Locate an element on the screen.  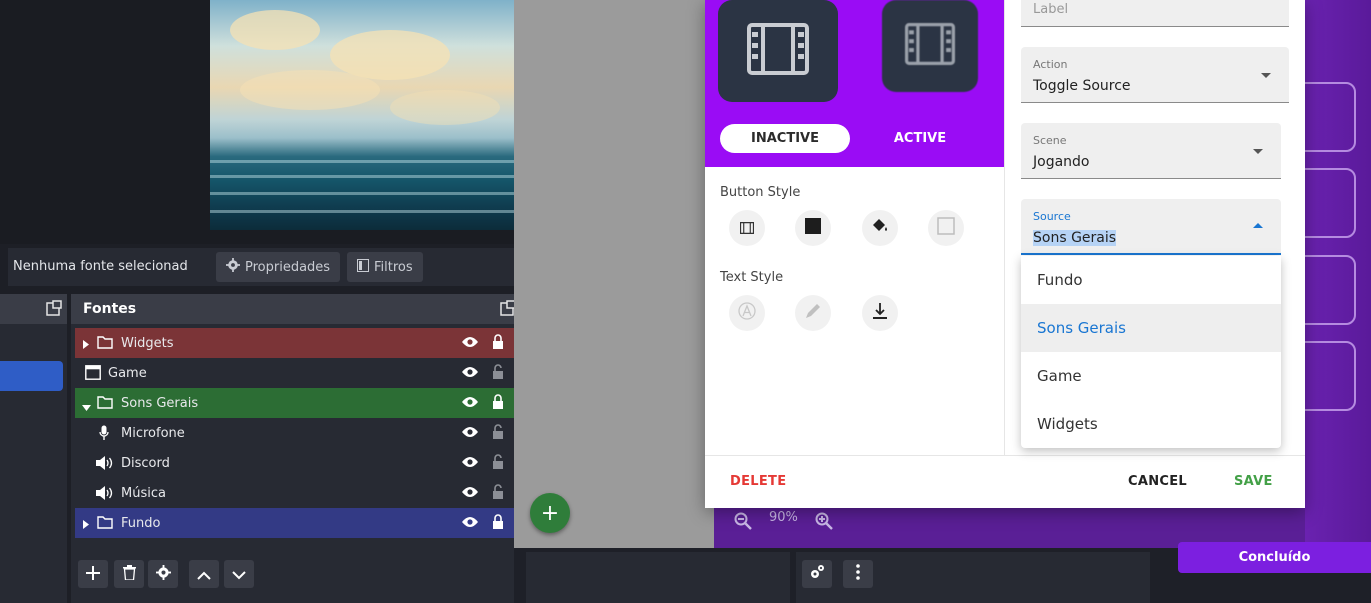
window-icon is located at coordinates (93, 374).